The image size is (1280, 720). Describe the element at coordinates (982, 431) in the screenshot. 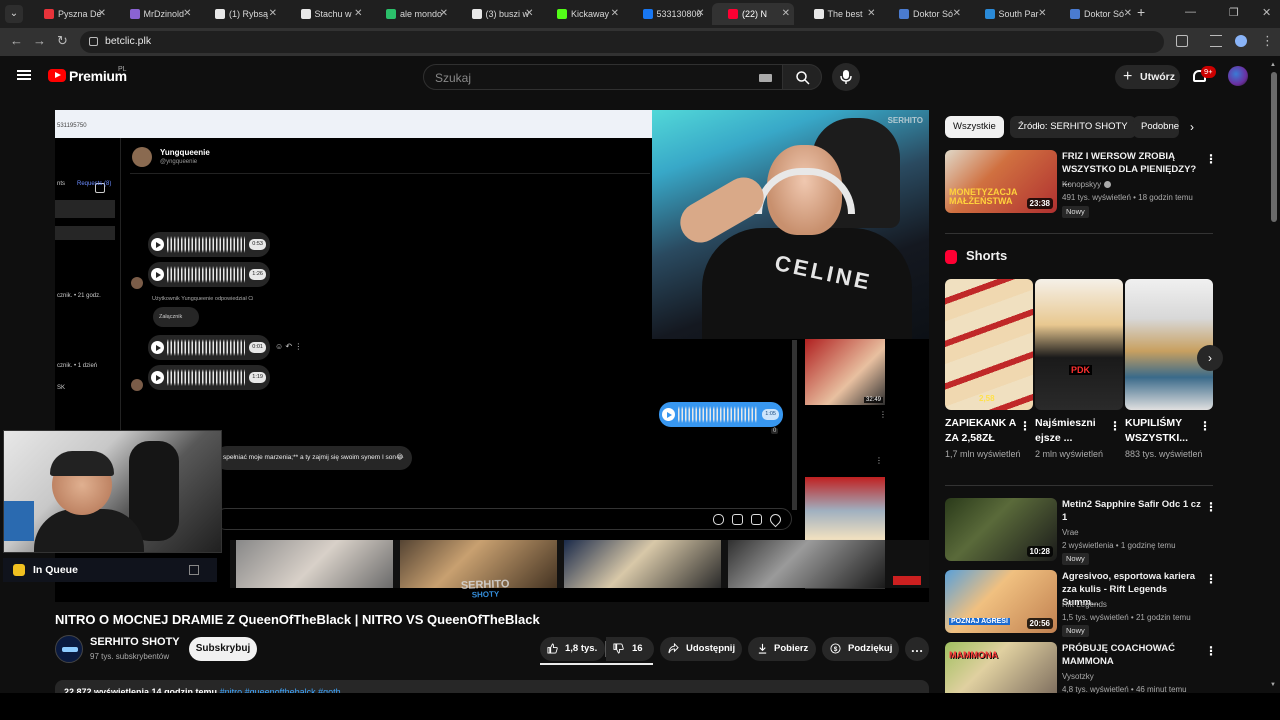

I see `short-title: ZAPIEKANK A ZA 2,58ZŁ` at that location.